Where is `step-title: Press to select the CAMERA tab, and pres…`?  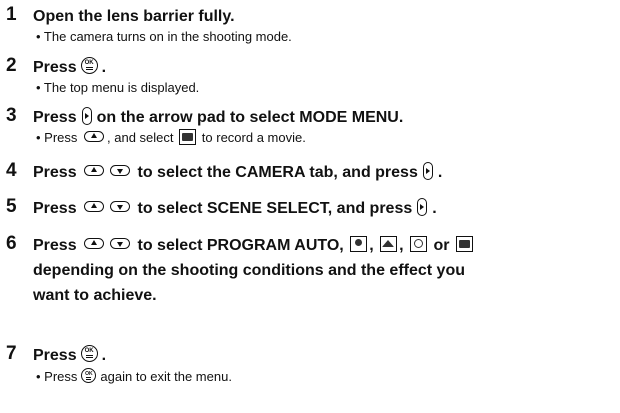 step-title: Press to select the CAMERA tab, and pres… is located at coordinates (323, 172).